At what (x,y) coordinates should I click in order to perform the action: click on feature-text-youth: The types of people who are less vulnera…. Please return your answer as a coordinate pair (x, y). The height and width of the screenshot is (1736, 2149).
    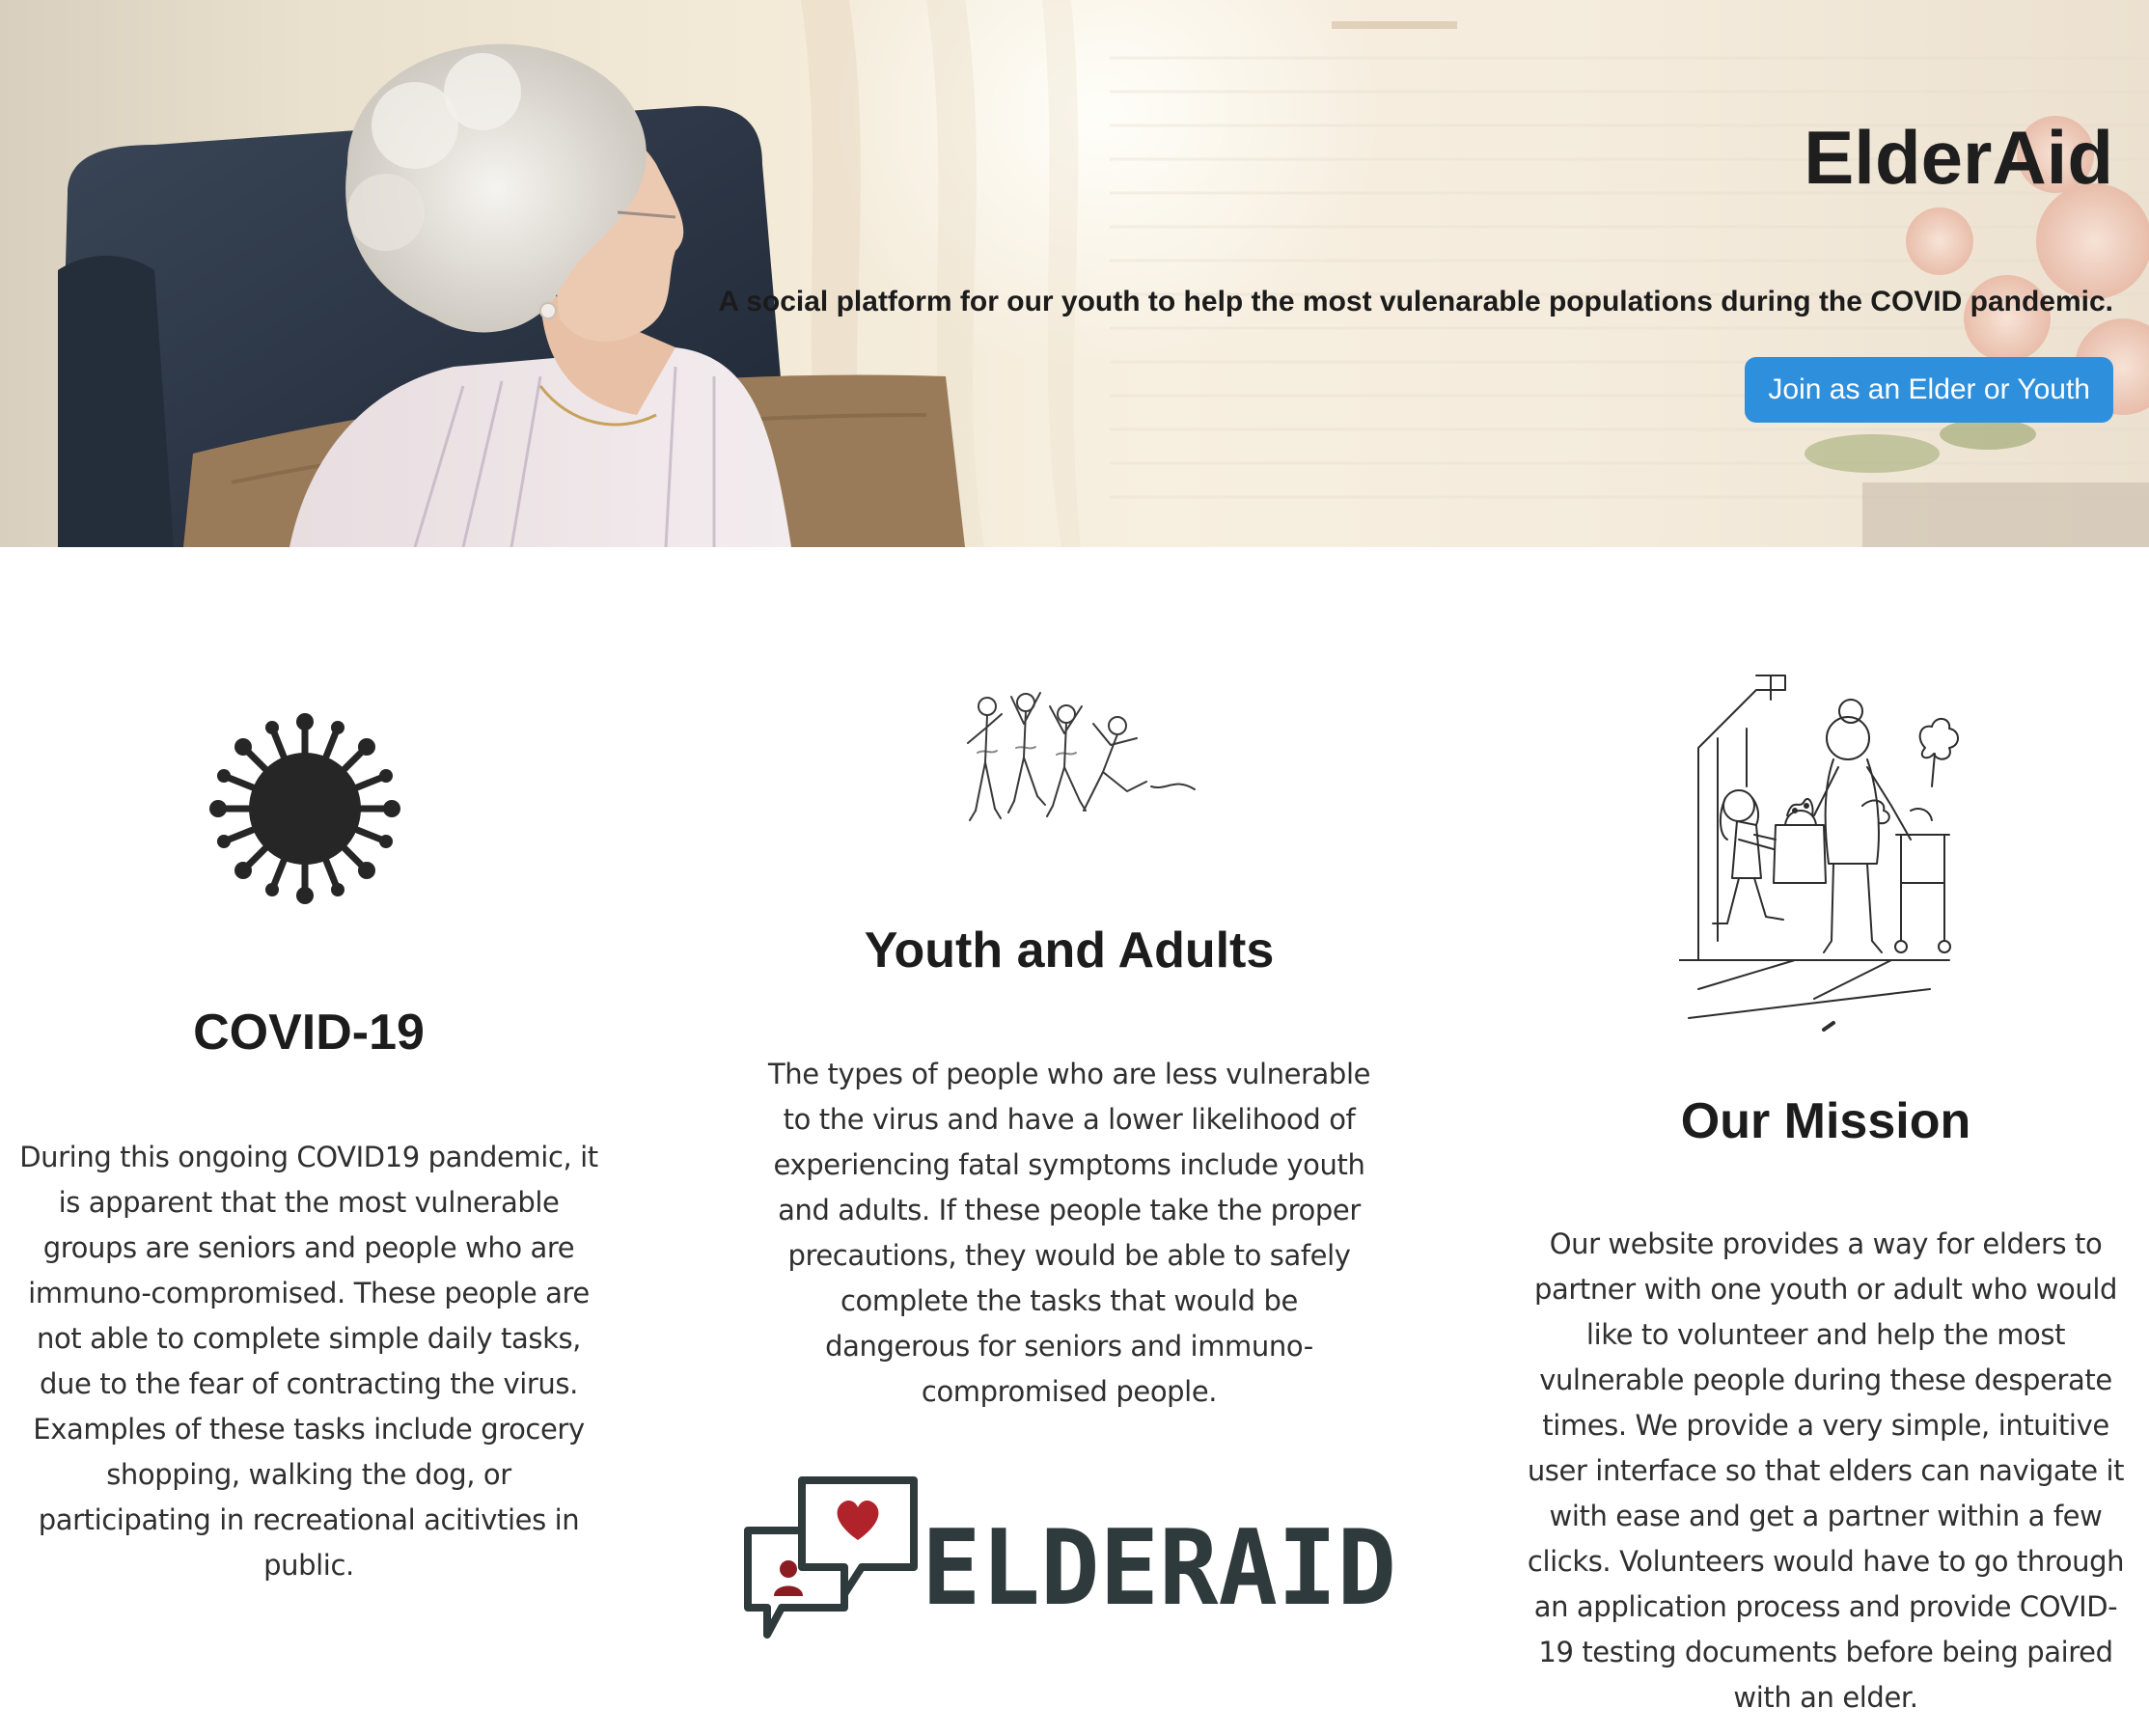
    Looking at the image, I should click on (1069, 1233).